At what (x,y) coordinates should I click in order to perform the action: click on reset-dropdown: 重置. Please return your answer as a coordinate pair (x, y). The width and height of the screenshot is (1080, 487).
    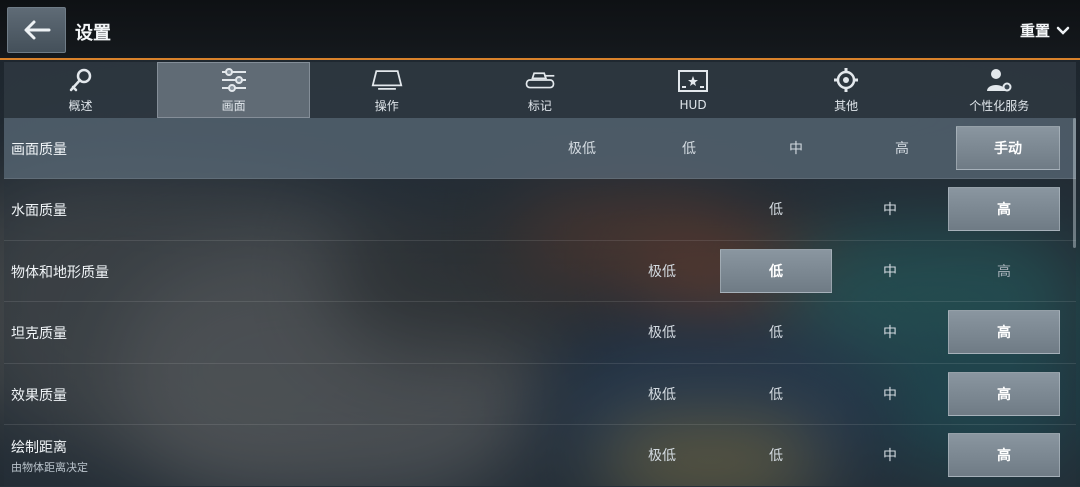
    Looking at the image, I should click on (1045, 30).